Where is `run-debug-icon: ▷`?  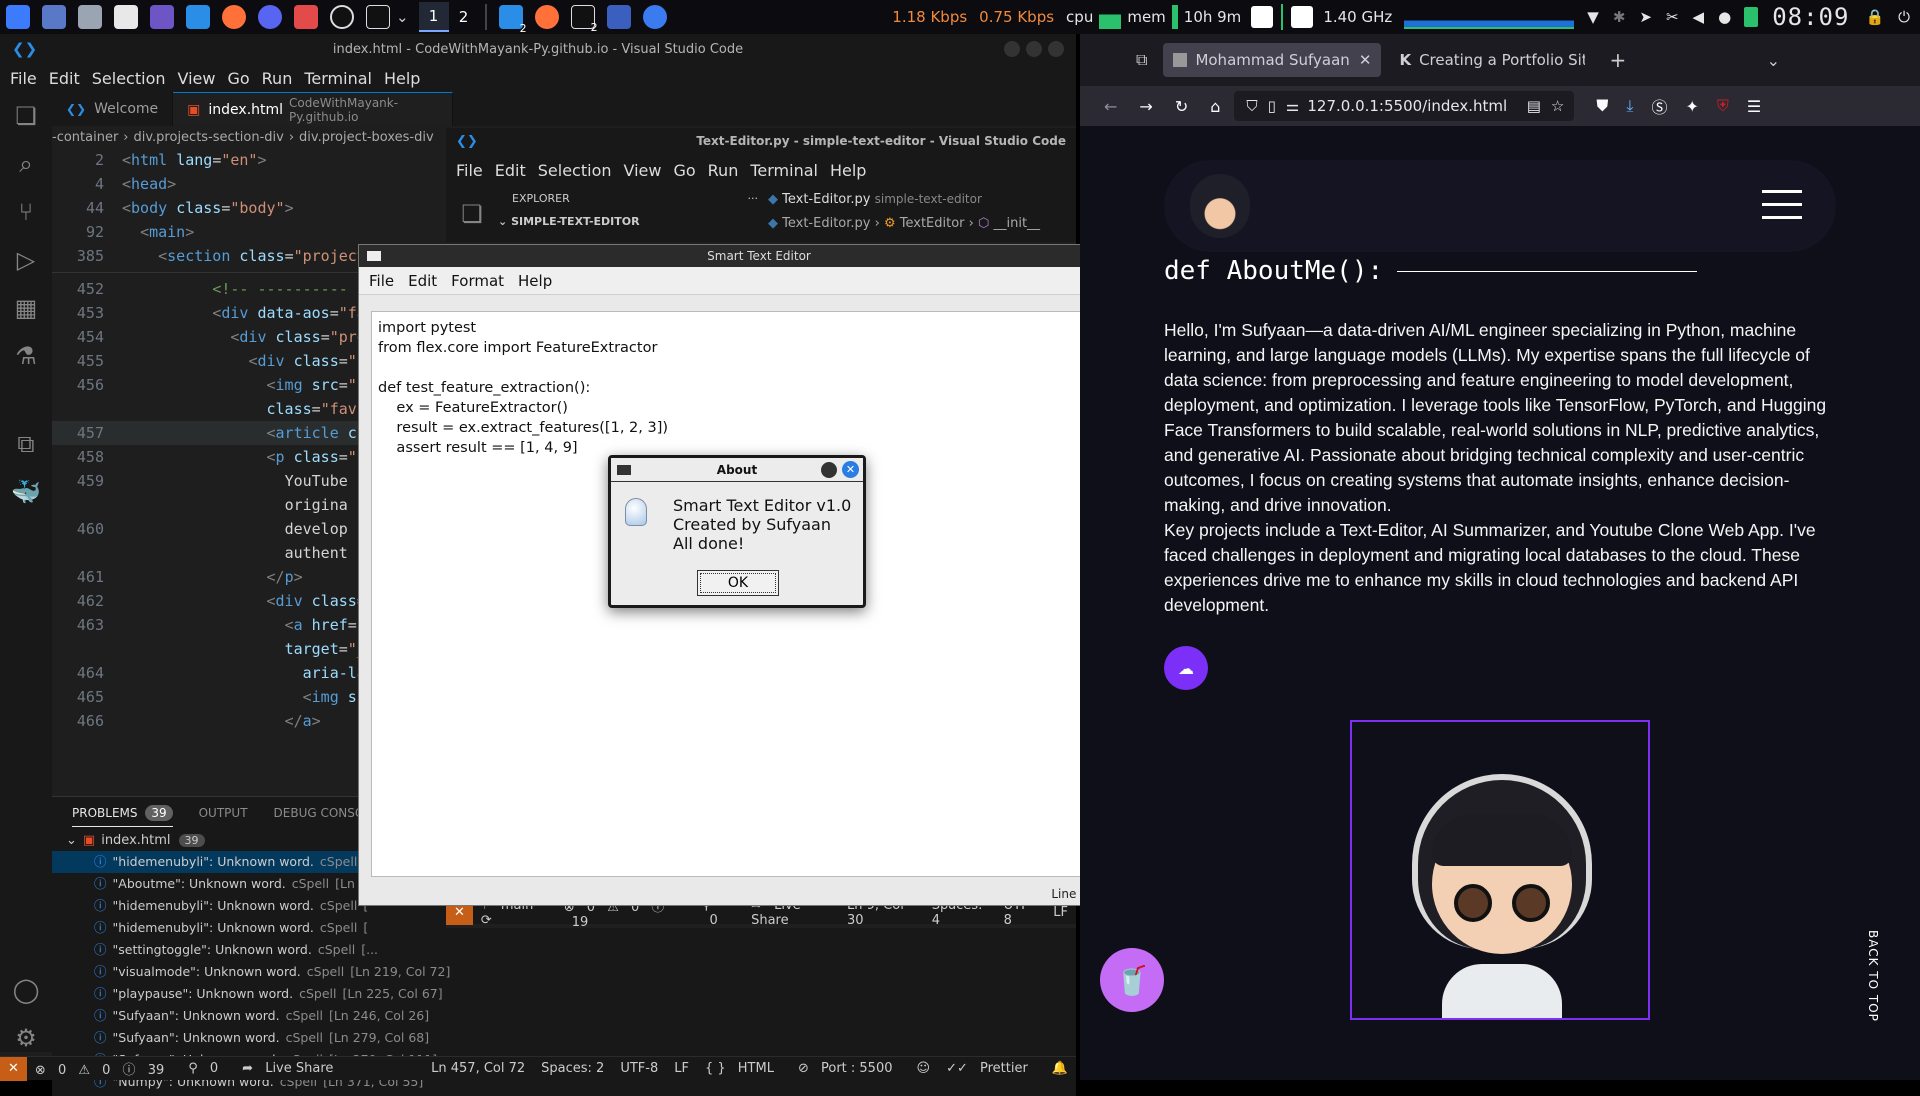 run-debug-icon: ▷ is located at coordinates (26, 260).